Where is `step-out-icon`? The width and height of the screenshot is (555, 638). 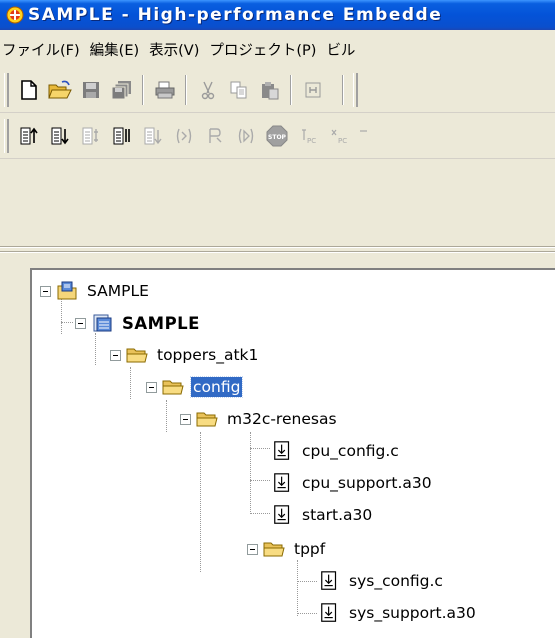
step-out-icon is located at coordinates (121, 136).